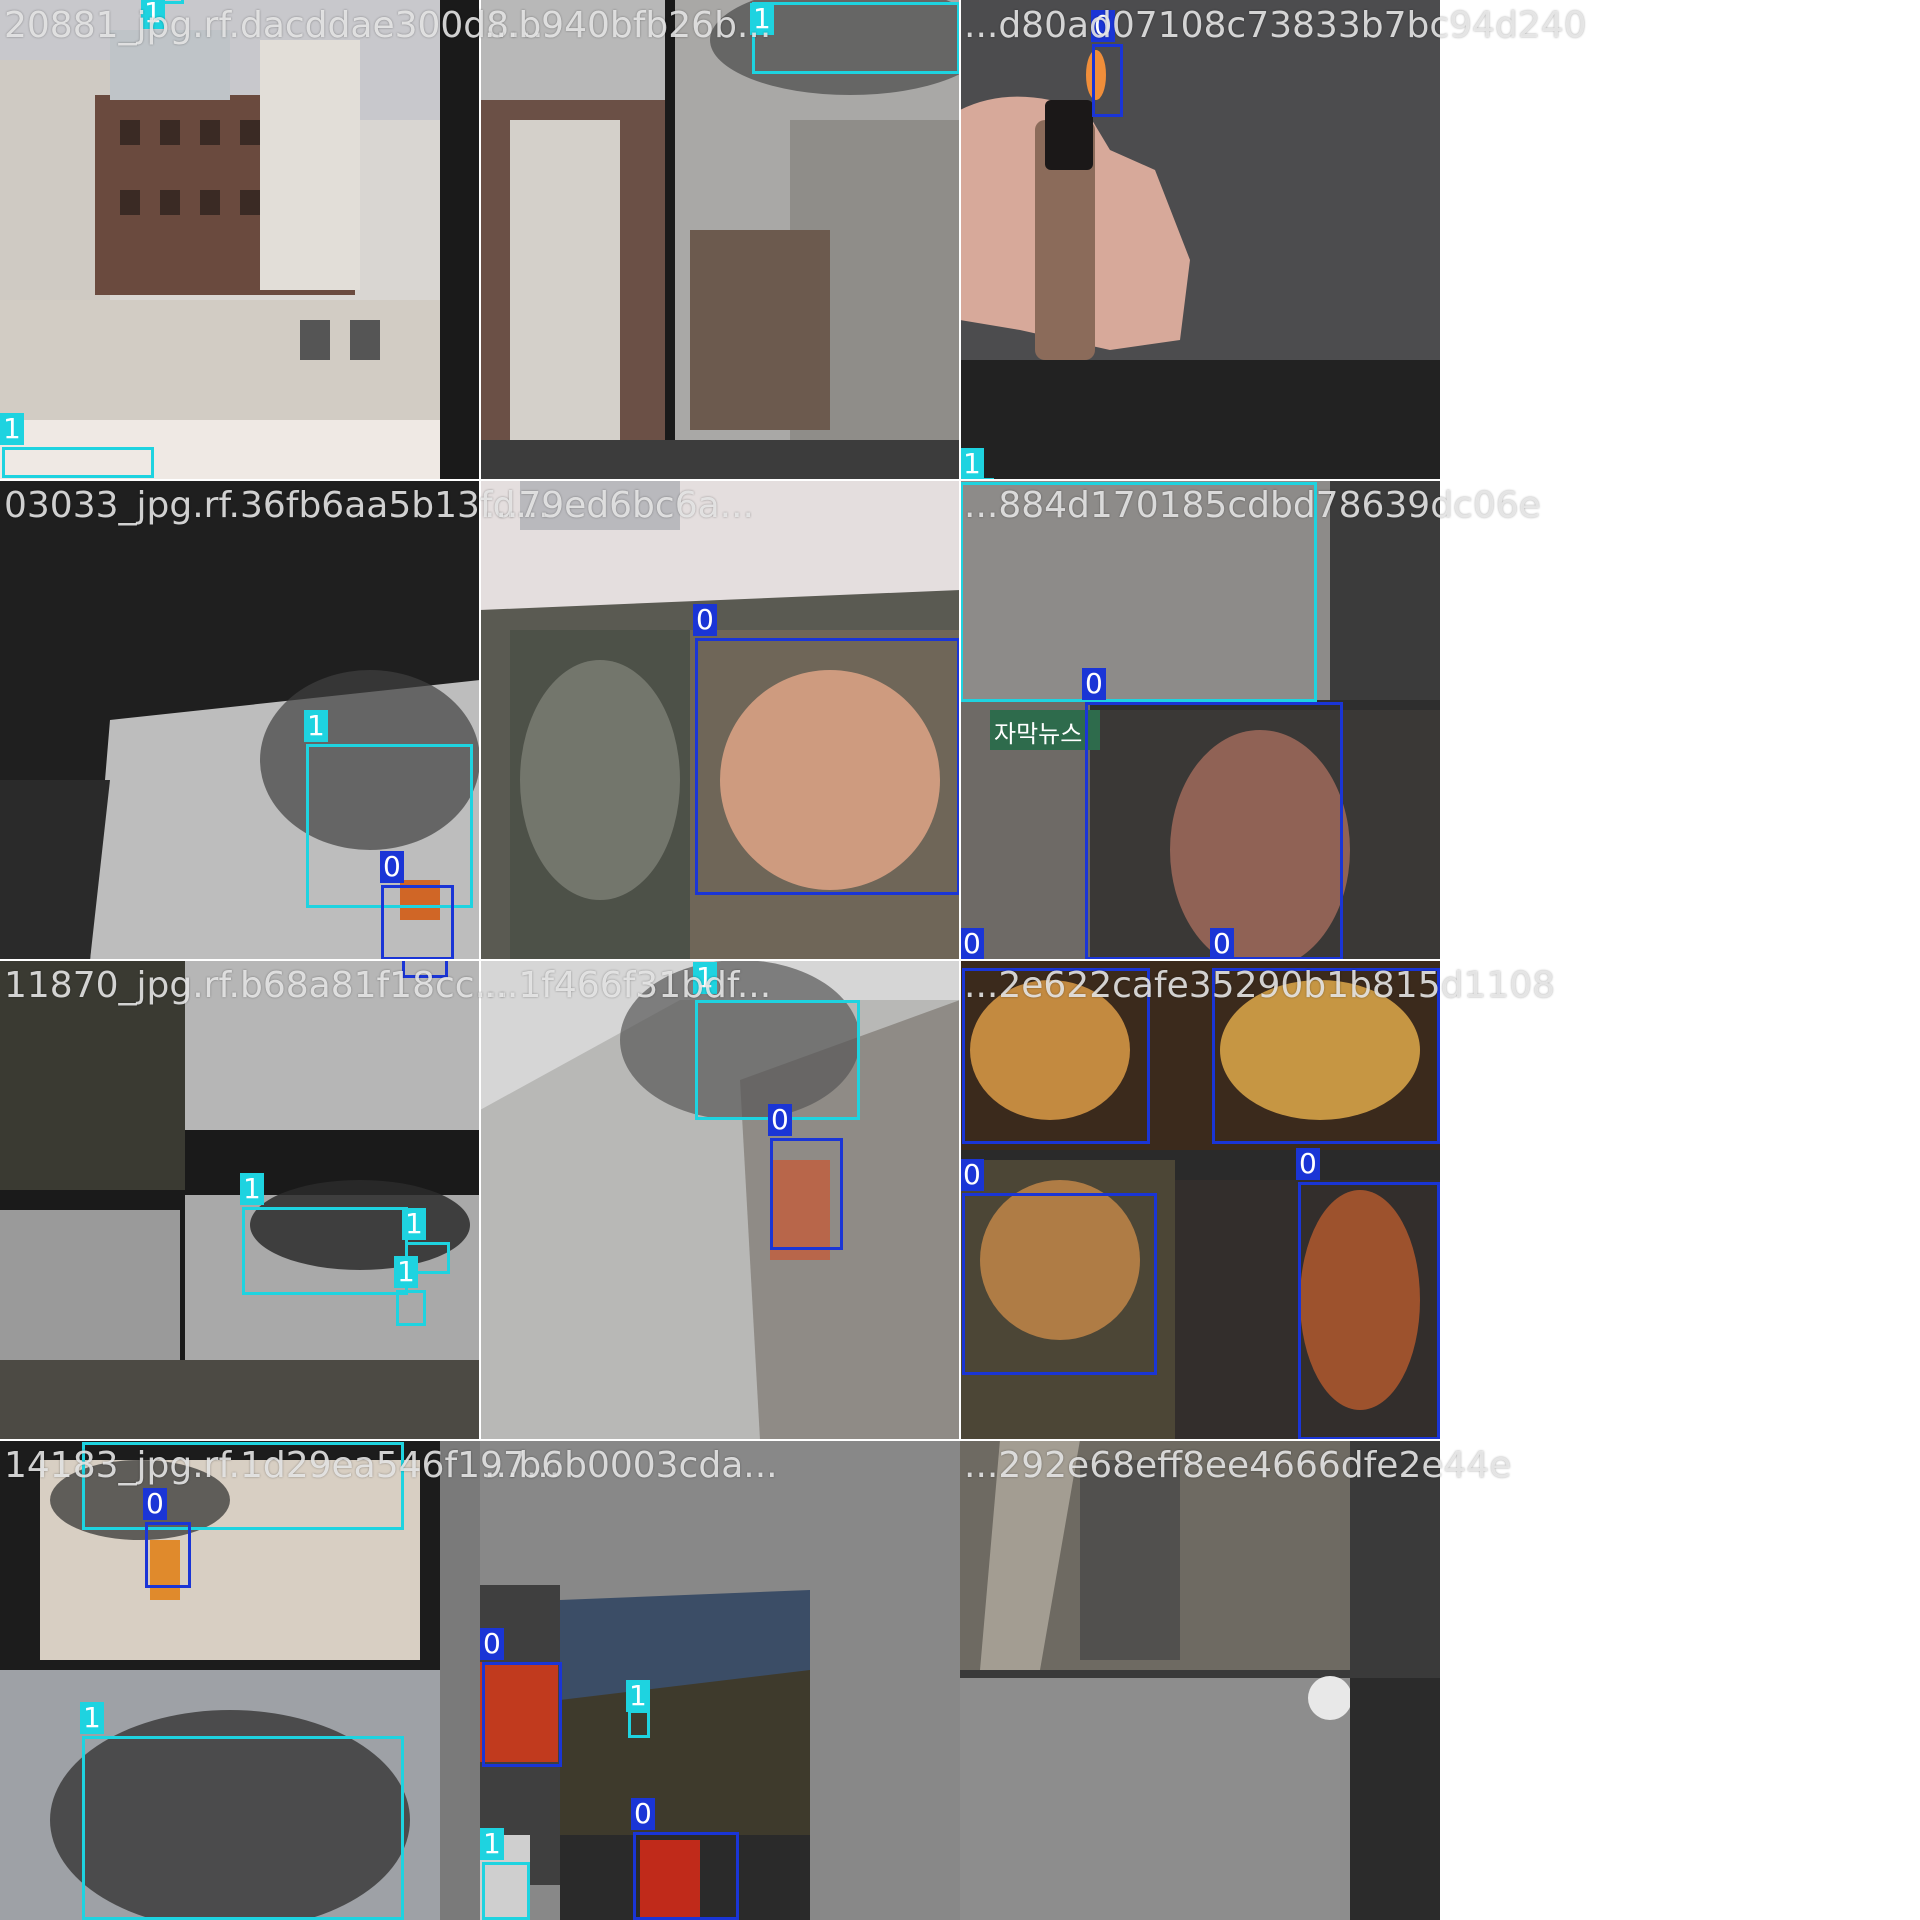 The height and width of the screenshot is (1920, 1920). Describe the element at coordinates (240, 1680) in the screenshot. I see `mosaic-tile-10: 1 0 1` at that location.